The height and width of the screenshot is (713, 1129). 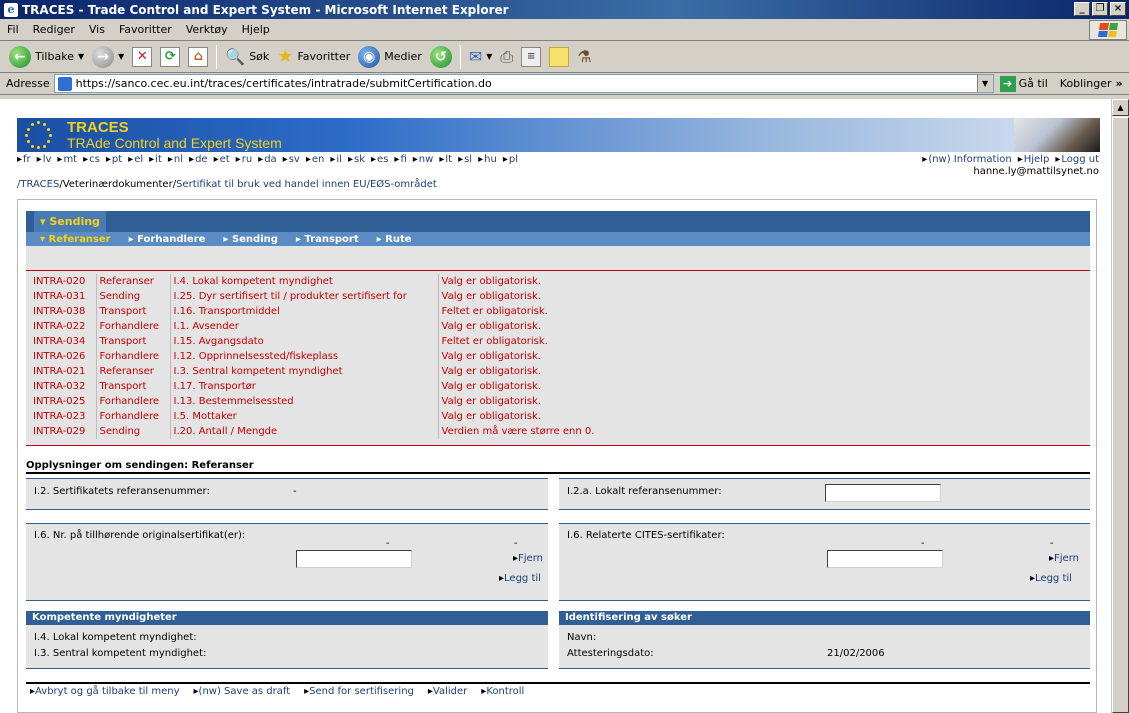 What do you see at coordinates (356, 159) in the screenshot?
I see `lang-link: sk` at bounding box center [356, 159].